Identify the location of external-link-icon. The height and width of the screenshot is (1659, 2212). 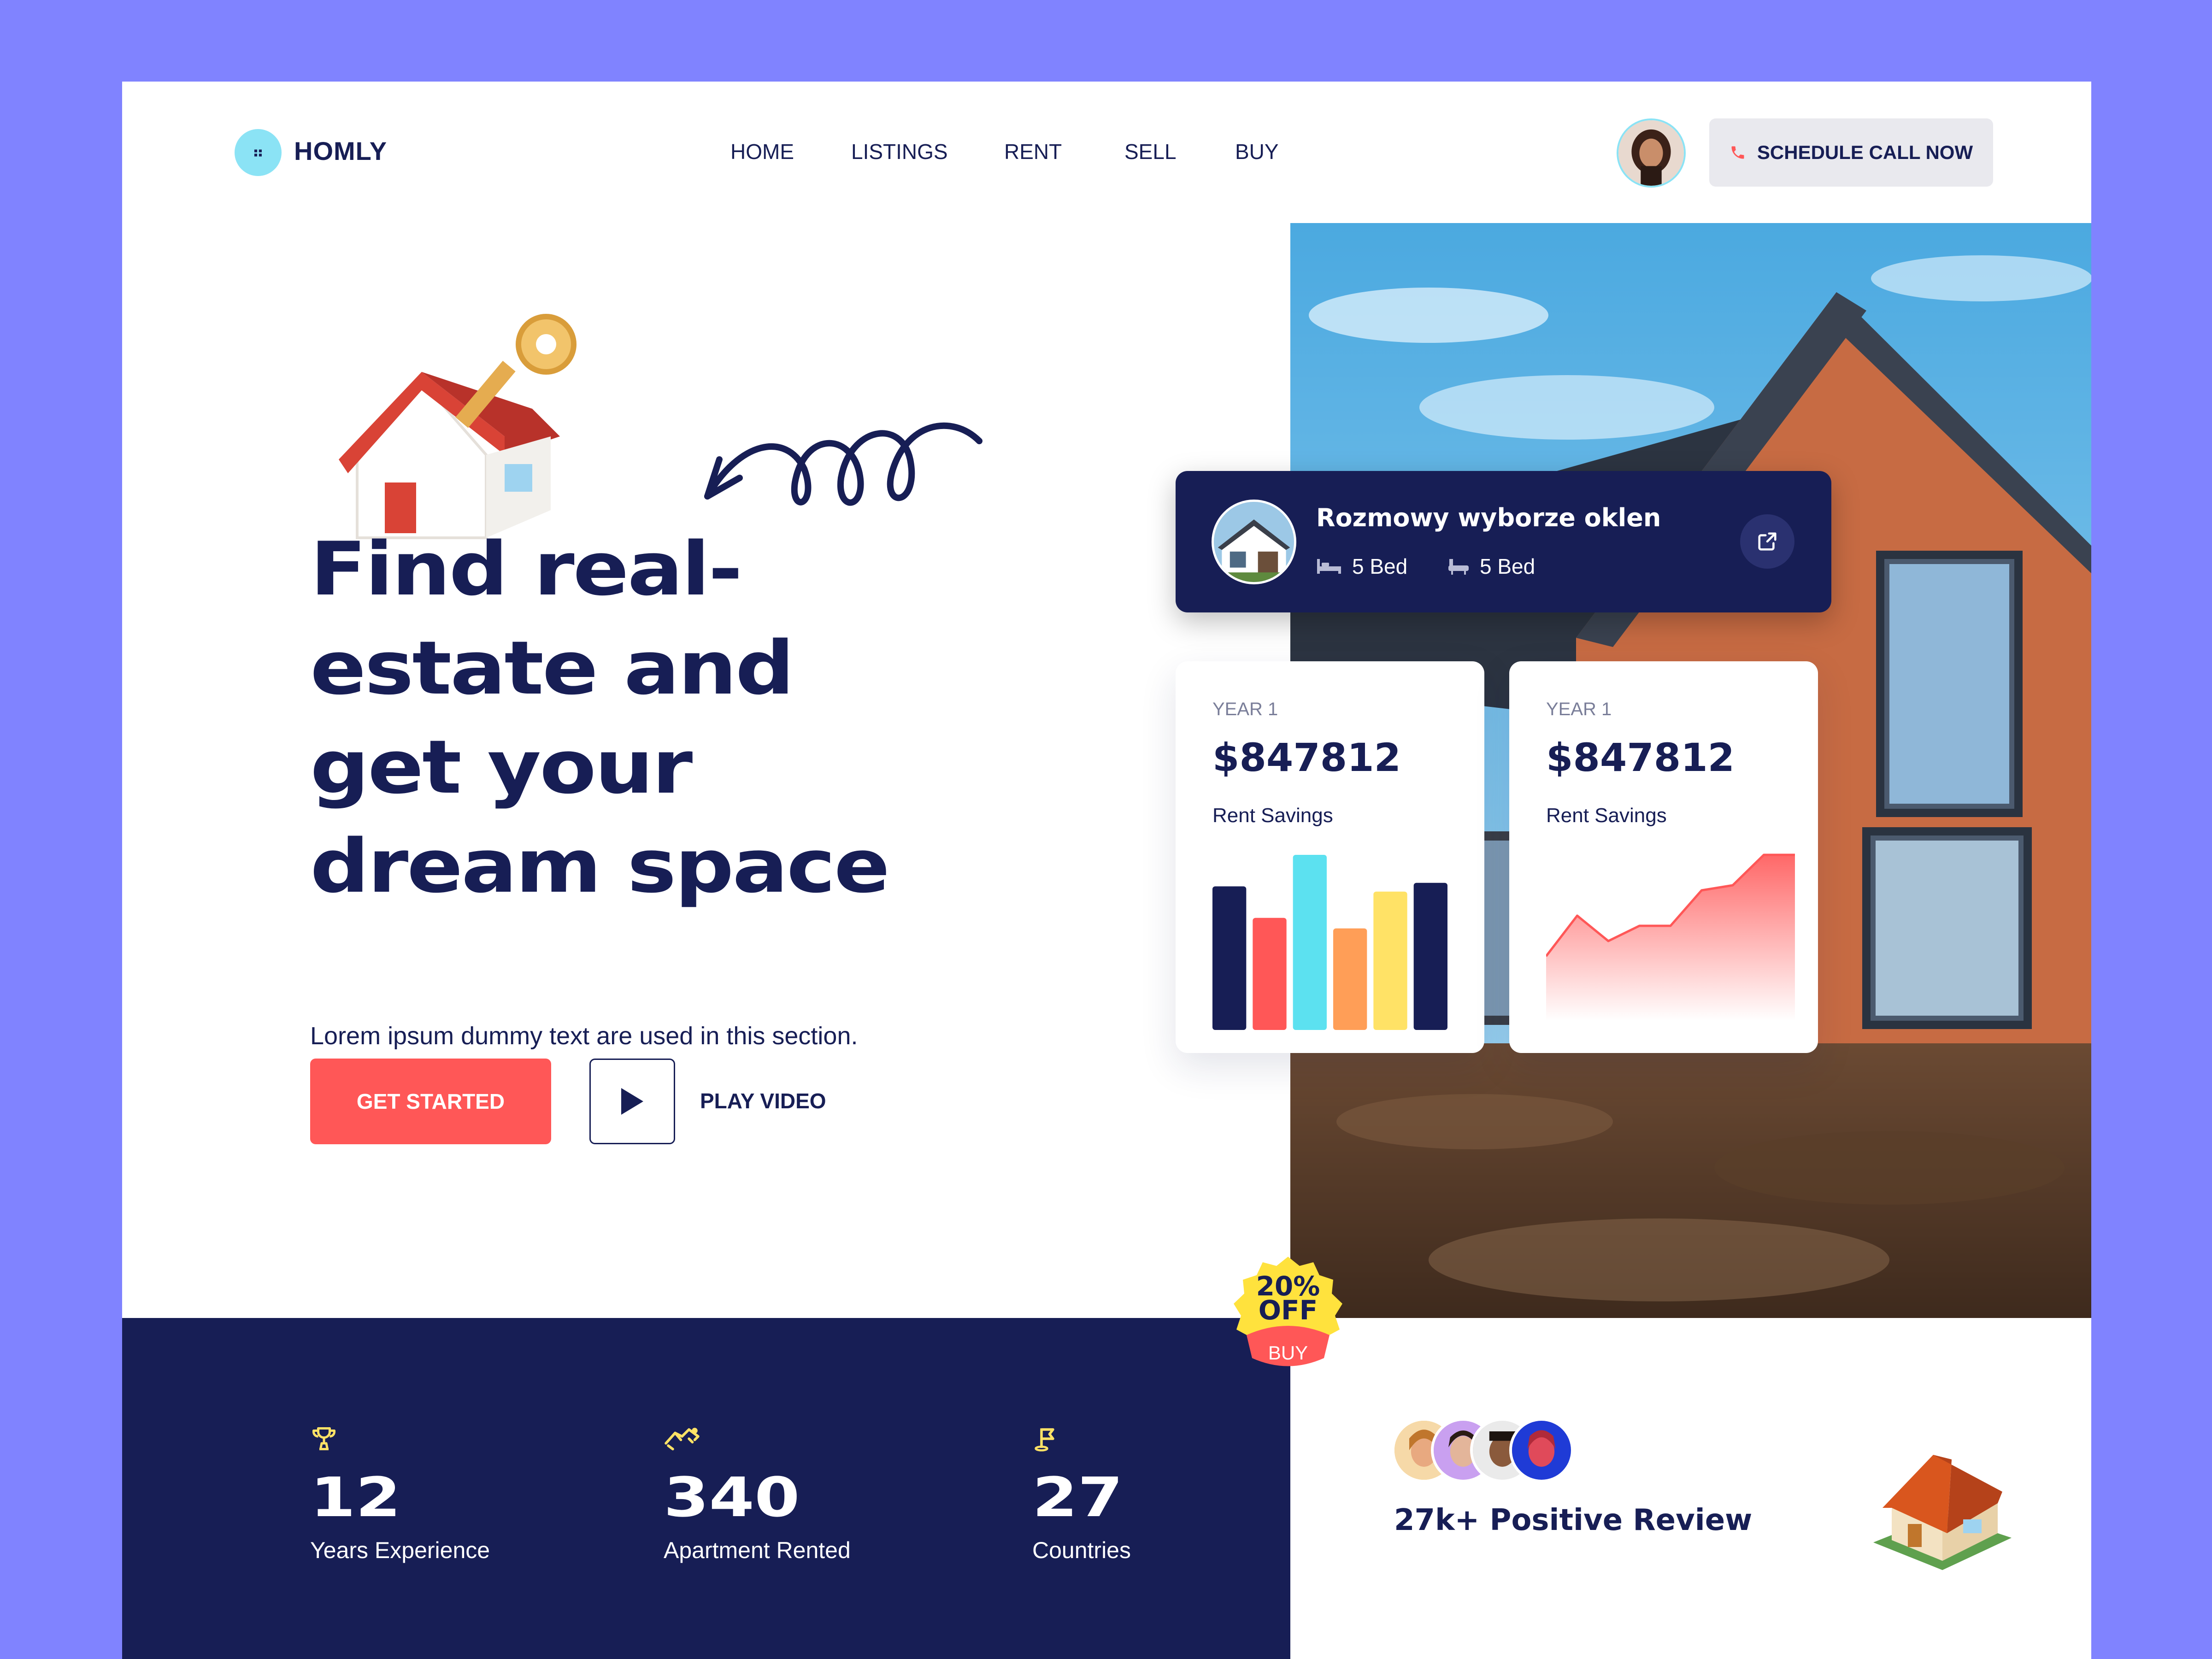
(1767, 541).